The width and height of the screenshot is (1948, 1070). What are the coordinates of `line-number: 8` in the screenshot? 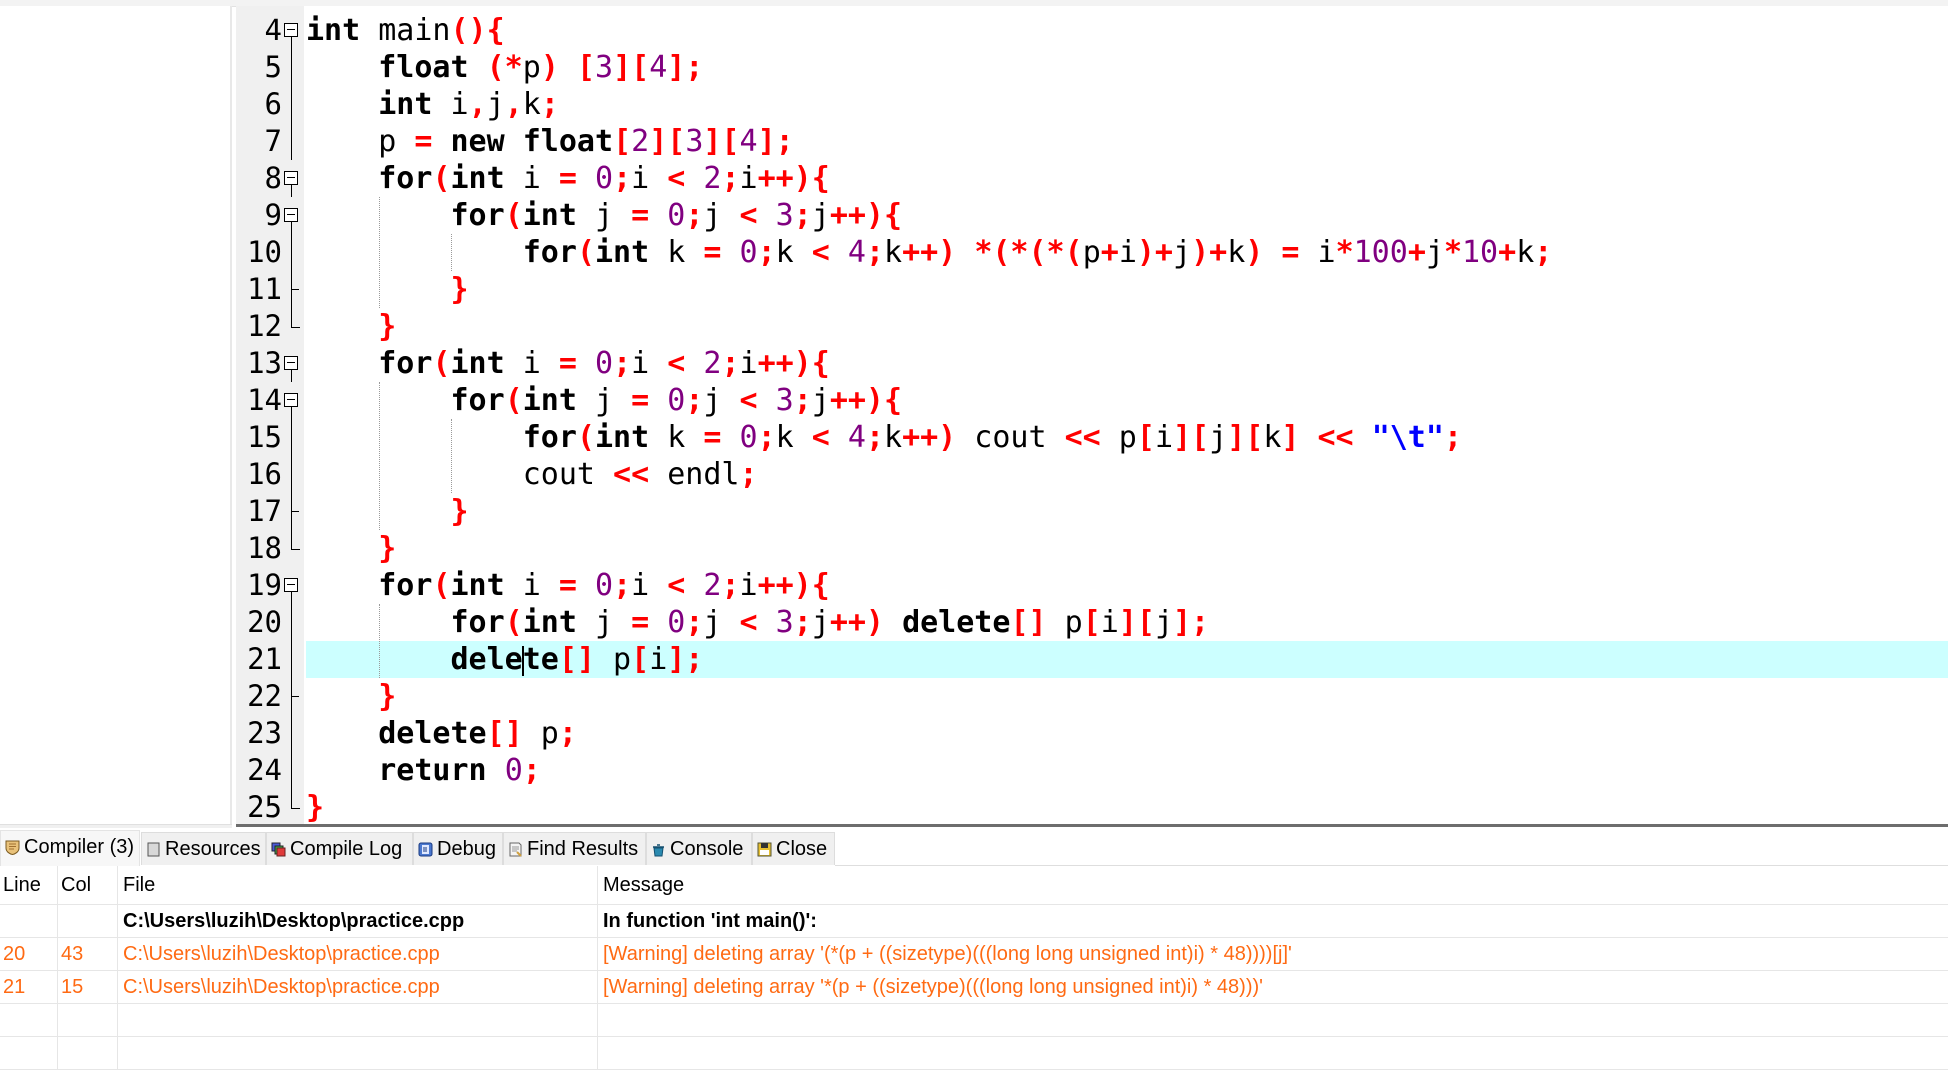 It's located at (273, 178).